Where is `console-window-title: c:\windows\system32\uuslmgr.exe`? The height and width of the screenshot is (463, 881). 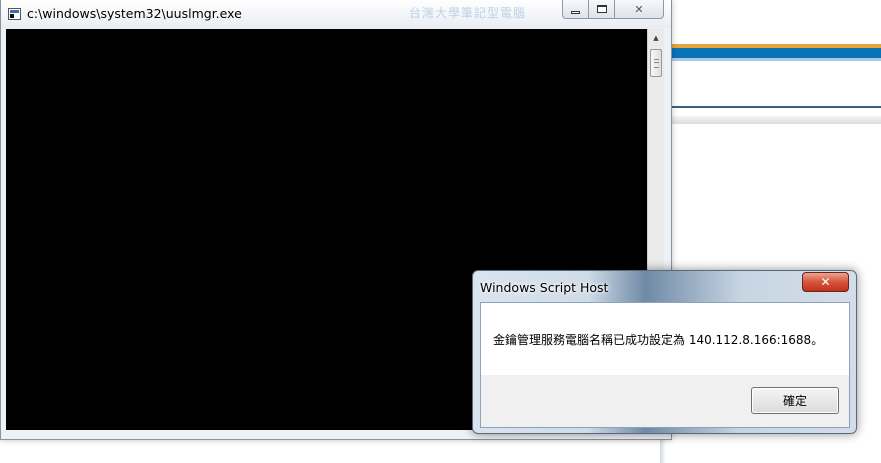
console-window-title: c:\windows\system32\uuslmgr.exe is located at coordinates (134, 13).